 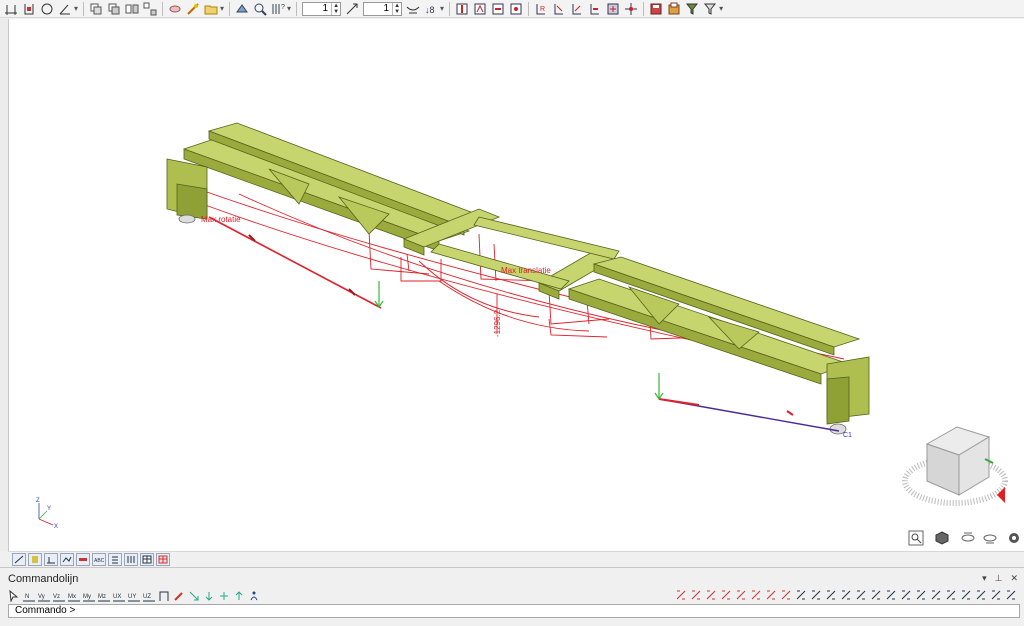 I want to click on report-icon, so click(x=674, y=9).